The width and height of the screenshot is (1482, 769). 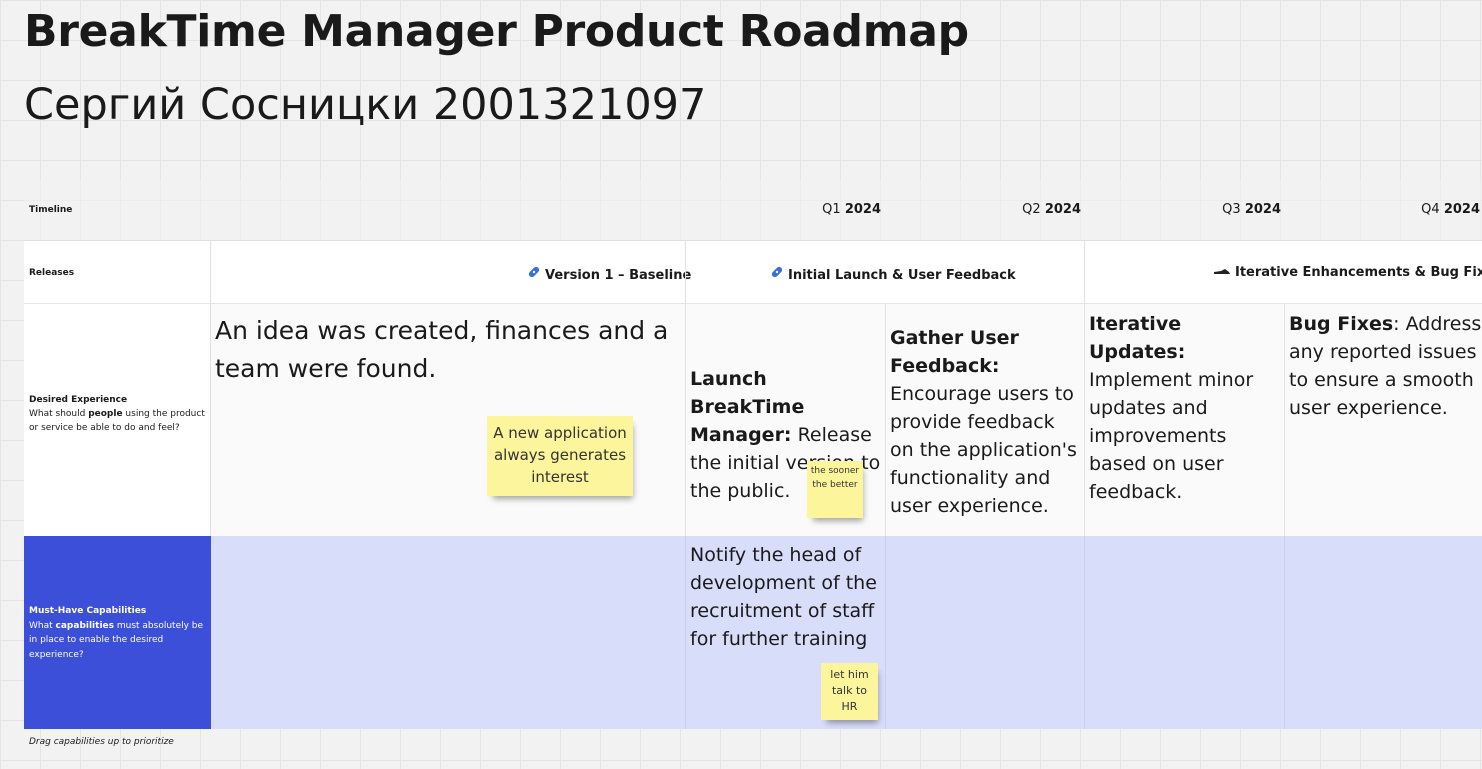 I want to click on timeline-label: Timeline, so click(x=51, y=210).